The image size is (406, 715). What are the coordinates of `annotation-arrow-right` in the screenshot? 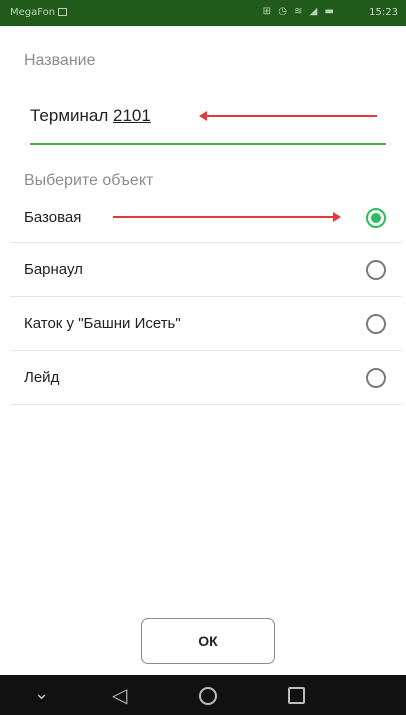 It's located at (227, 217).